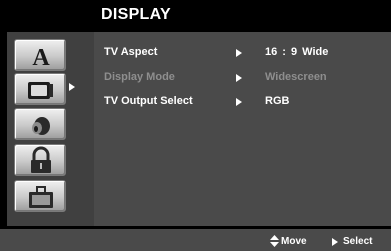 This screenshot has width=391, height=251. I want to click on select-hint: Select, so click(358, 241).